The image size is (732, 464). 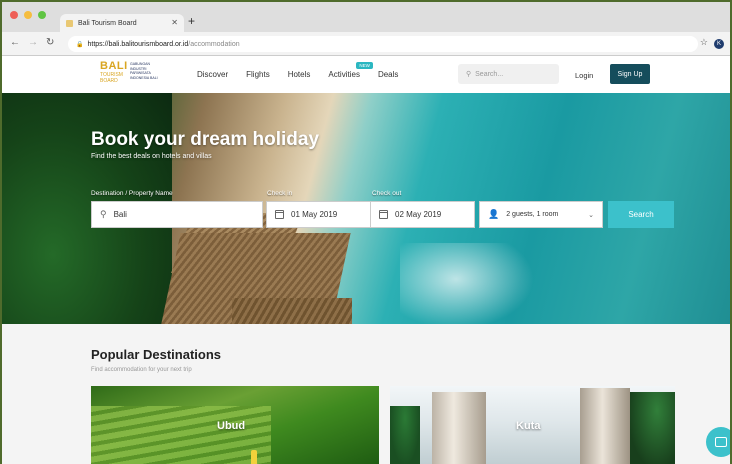 What do you see at coordinates (177, 214) in the screenshot?
I see `destination-field: ⚲ Bali` at bounding box center [177, 214].